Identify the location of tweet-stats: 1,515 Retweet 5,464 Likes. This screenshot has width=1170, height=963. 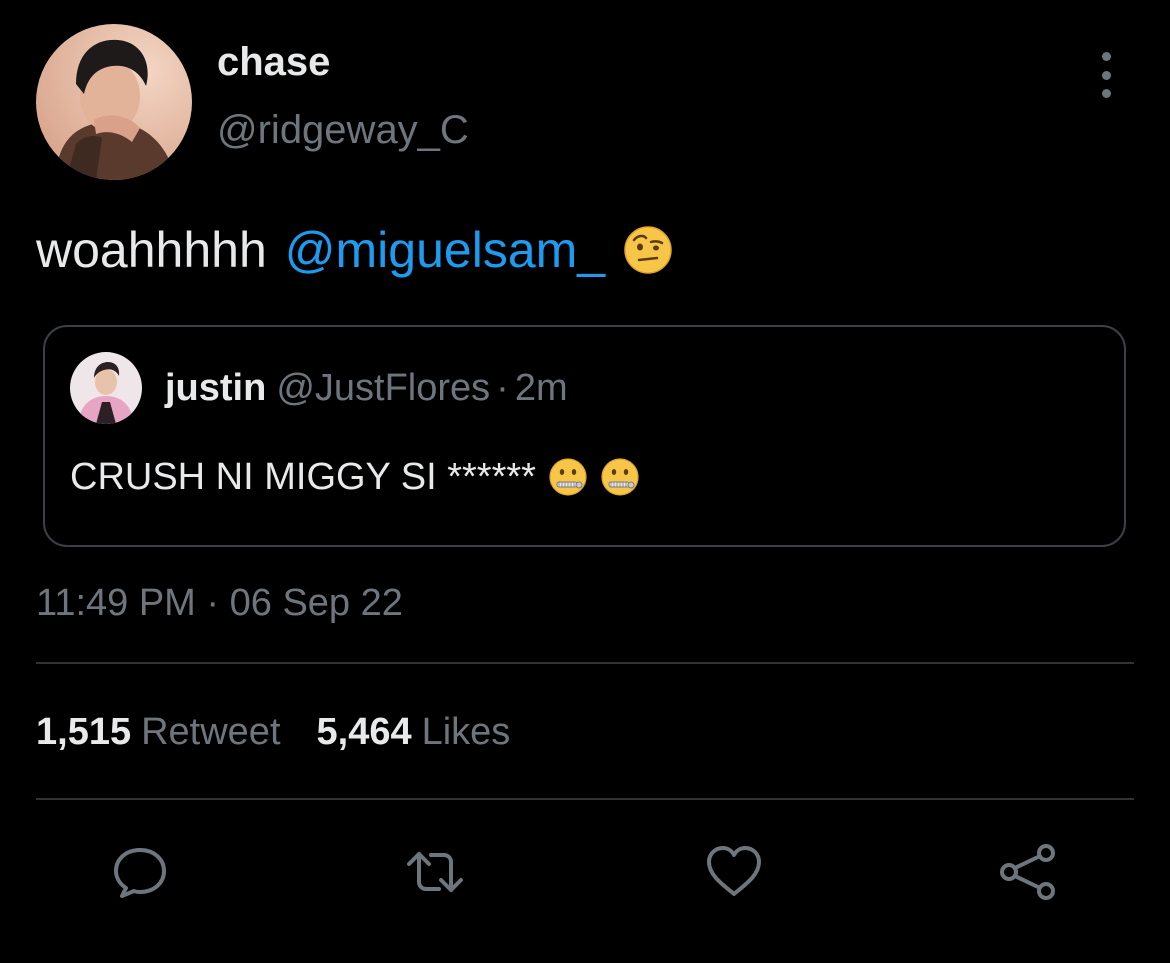
(273, 732).